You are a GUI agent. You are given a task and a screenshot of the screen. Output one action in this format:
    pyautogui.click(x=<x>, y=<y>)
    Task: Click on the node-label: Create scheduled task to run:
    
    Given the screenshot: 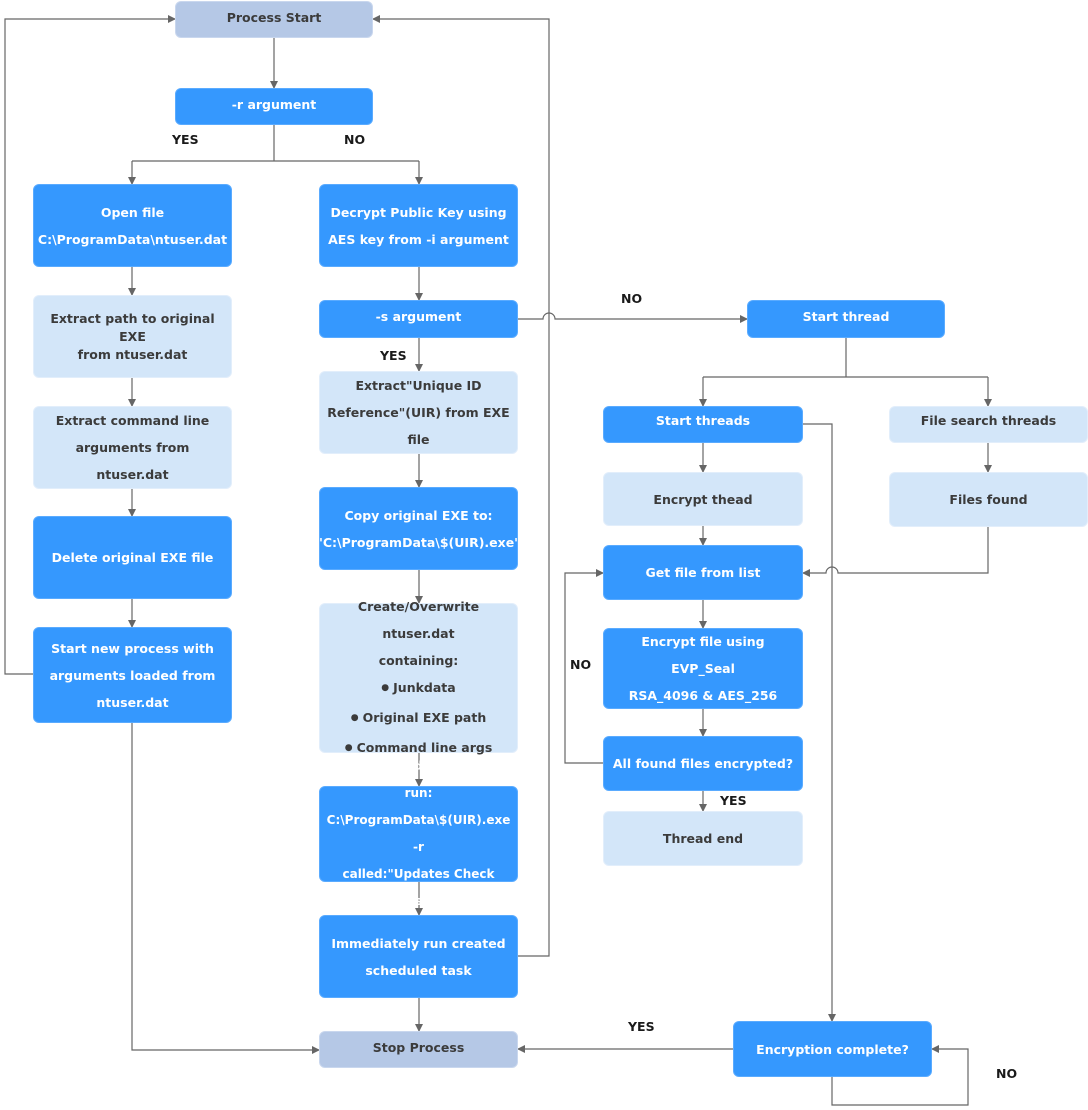 What is the action you would take?
    pyautogui.click(x=418, y=779)
    